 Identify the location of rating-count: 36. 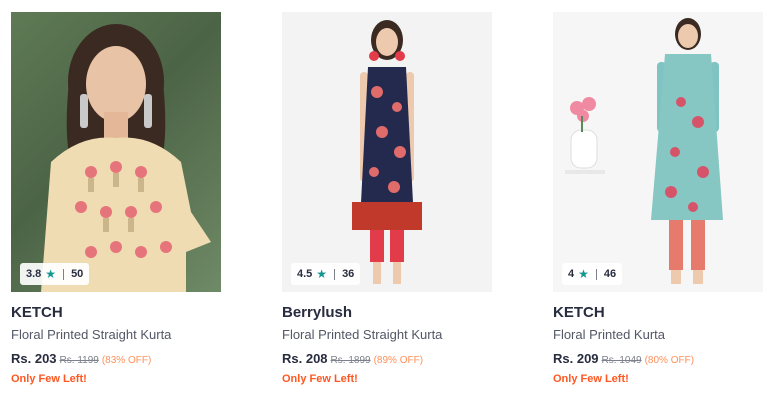
(348, 274).